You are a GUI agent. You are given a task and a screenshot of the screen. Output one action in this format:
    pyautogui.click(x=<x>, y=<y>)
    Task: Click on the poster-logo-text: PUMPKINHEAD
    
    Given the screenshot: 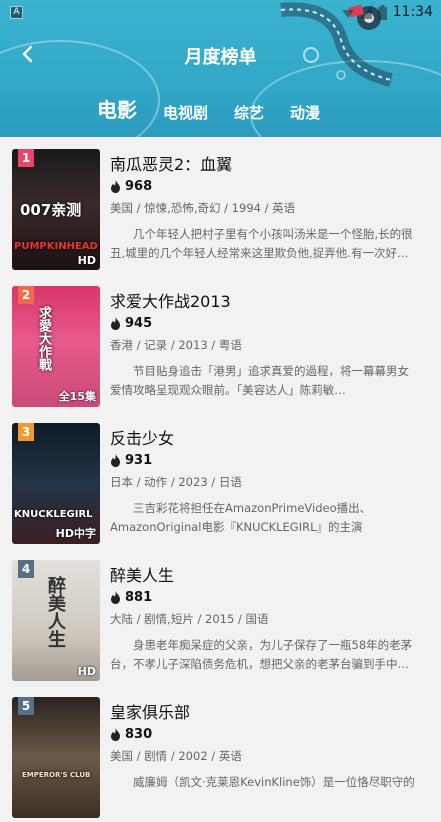 What is the action you would take?
    pyautogui.click(x=56, y=246)
    